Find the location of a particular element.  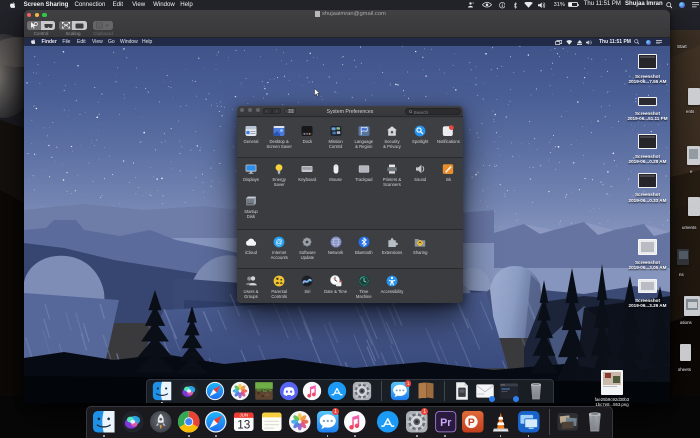

svg-text: 13 is located at coordinates (244, 425).